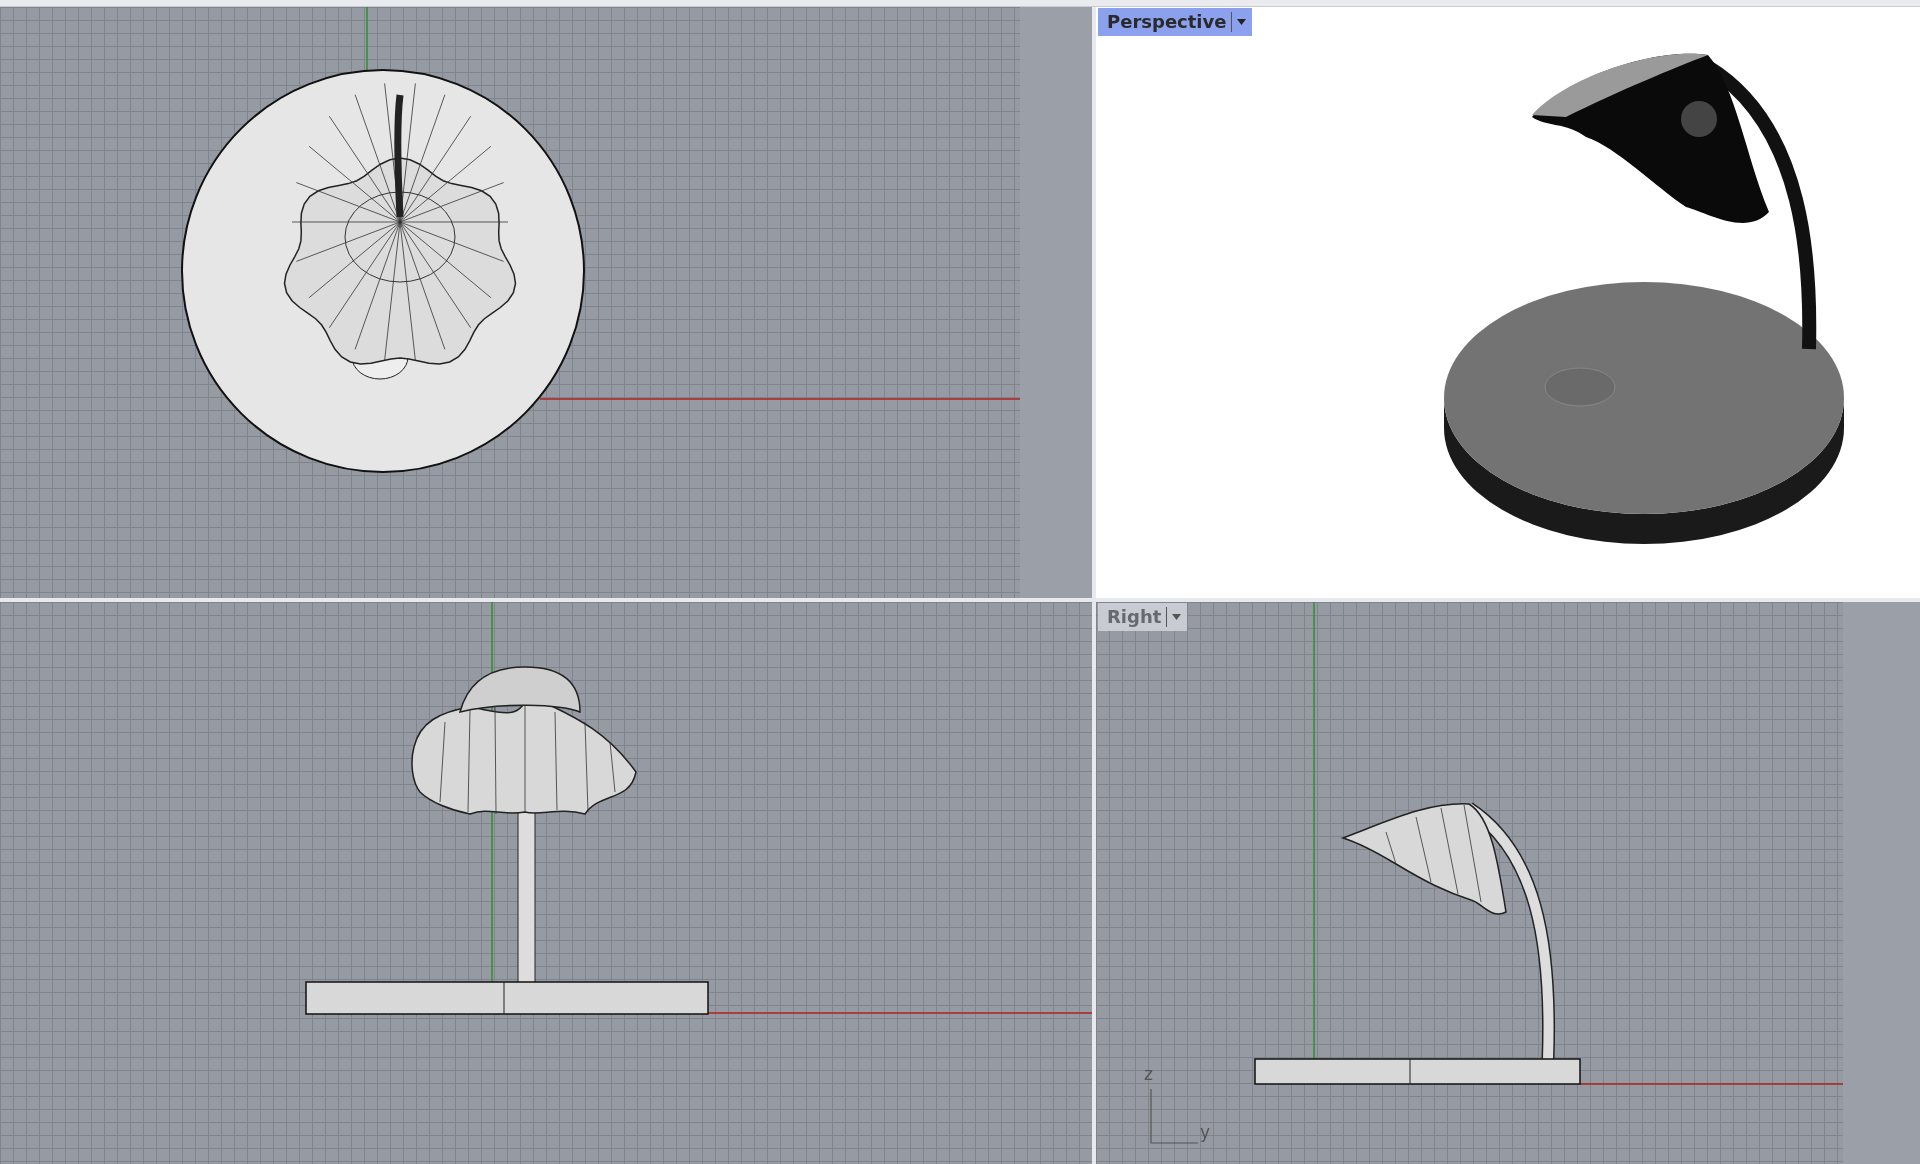  What do you see at coordinates (1174, 1116) in the screenshot?
I see `axis-icon` at bounding box center [1174, 1116].